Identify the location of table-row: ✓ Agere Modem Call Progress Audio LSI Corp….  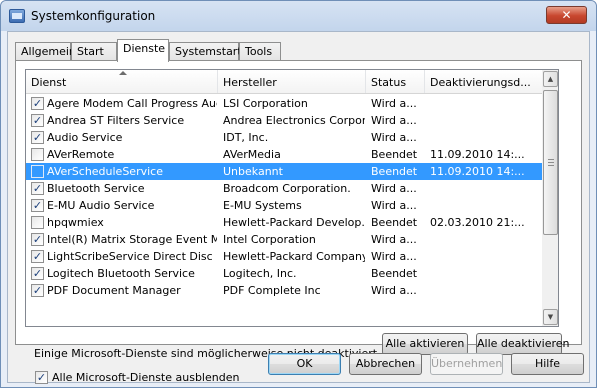
(284, 103).